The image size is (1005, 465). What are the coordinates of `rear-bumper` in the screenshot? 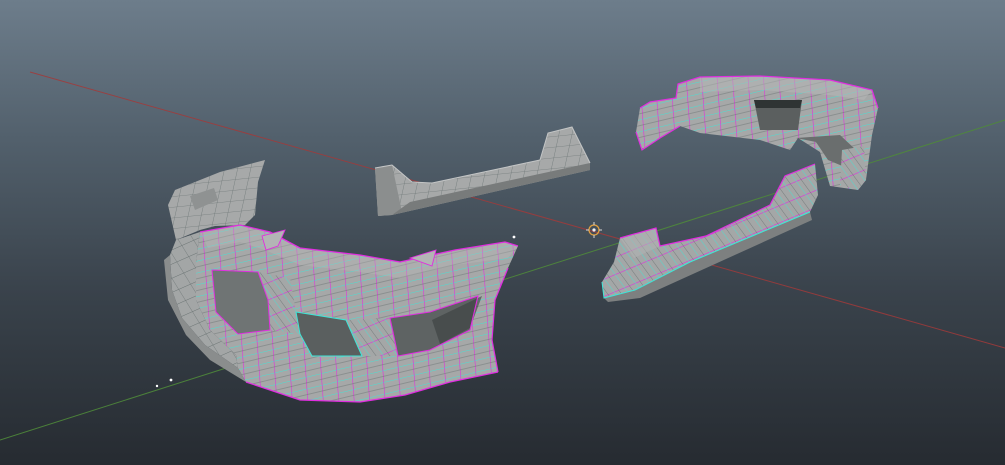 It's located at (757, 132).